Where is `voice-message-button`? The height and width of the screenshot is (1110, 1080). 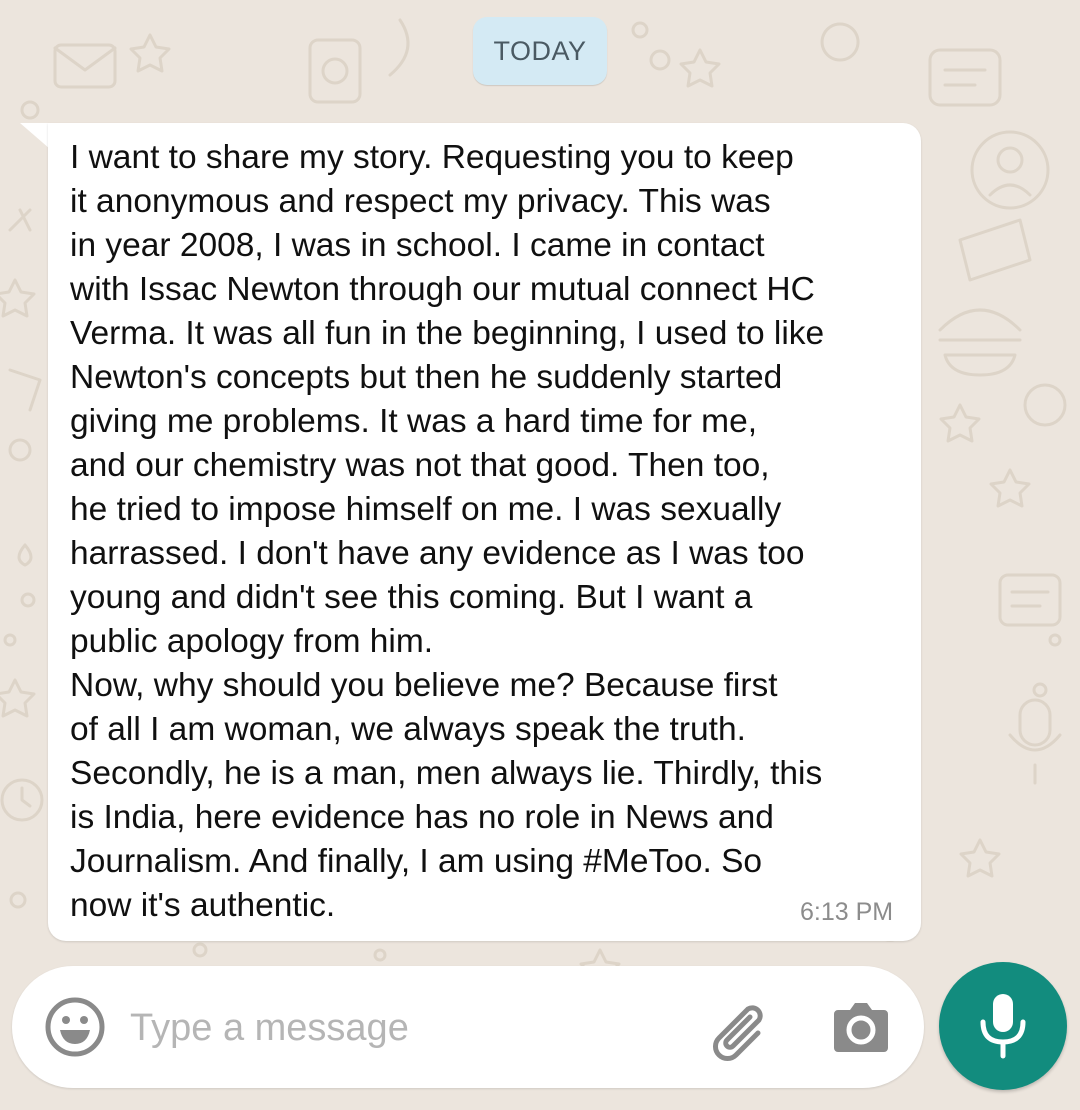 voice-message-button is located at coordinates (1003, 1026).